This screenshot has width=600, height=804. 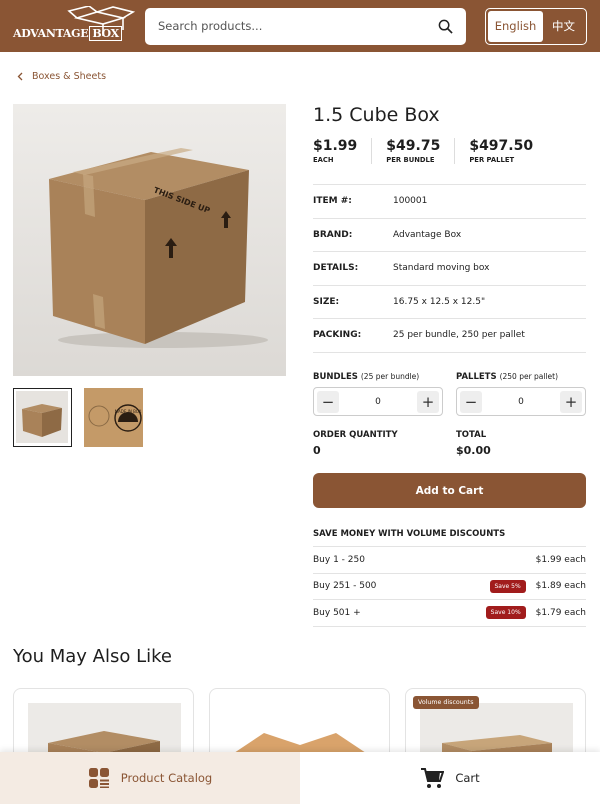 What do you see at coordinates (288, 26) in the screenshot?
I see `search-input` at bounding box center [288, 26].